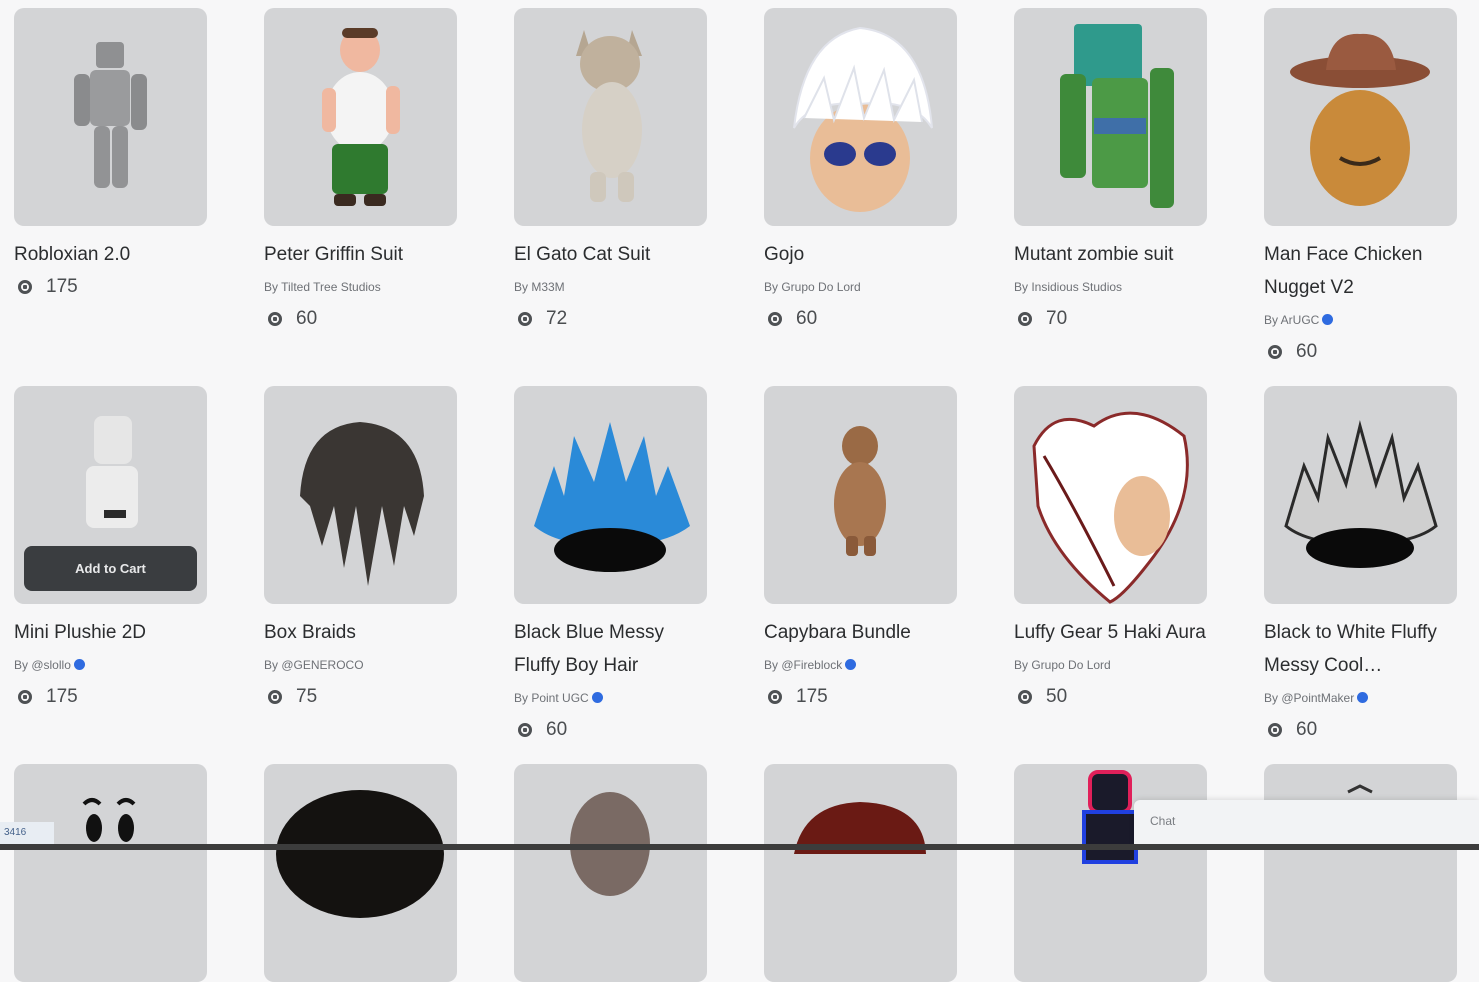 Image resolution: width=1479 pixels, height=982 pixels. What do you see at coordinates (739, 847) in the screenshot?
I see `window-bottom-edge` at bounding box center [739, 847].